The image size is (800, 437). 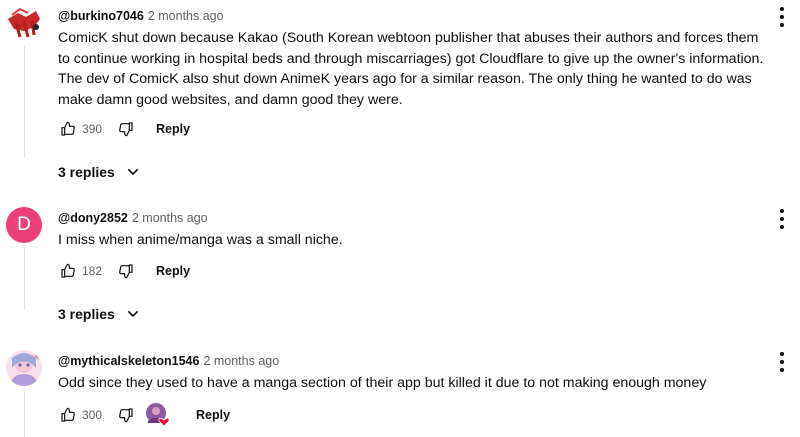 What do you see at coordinates (101, 16) in the screenshot?
I see `author-name: @burkino7046` at bounding box center [101, 16].